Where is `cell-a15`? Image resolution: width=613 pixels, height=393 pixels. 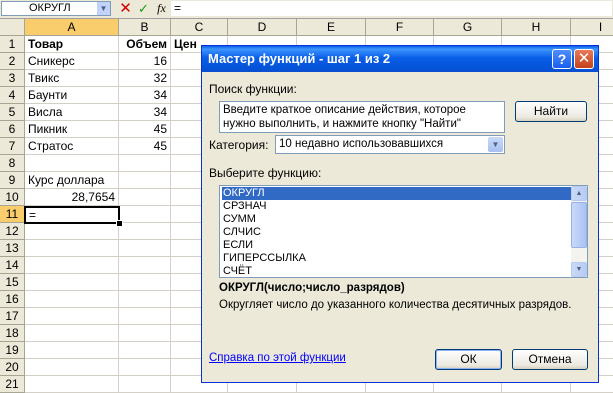
cell-a15 is located at coordinates (72, 282).